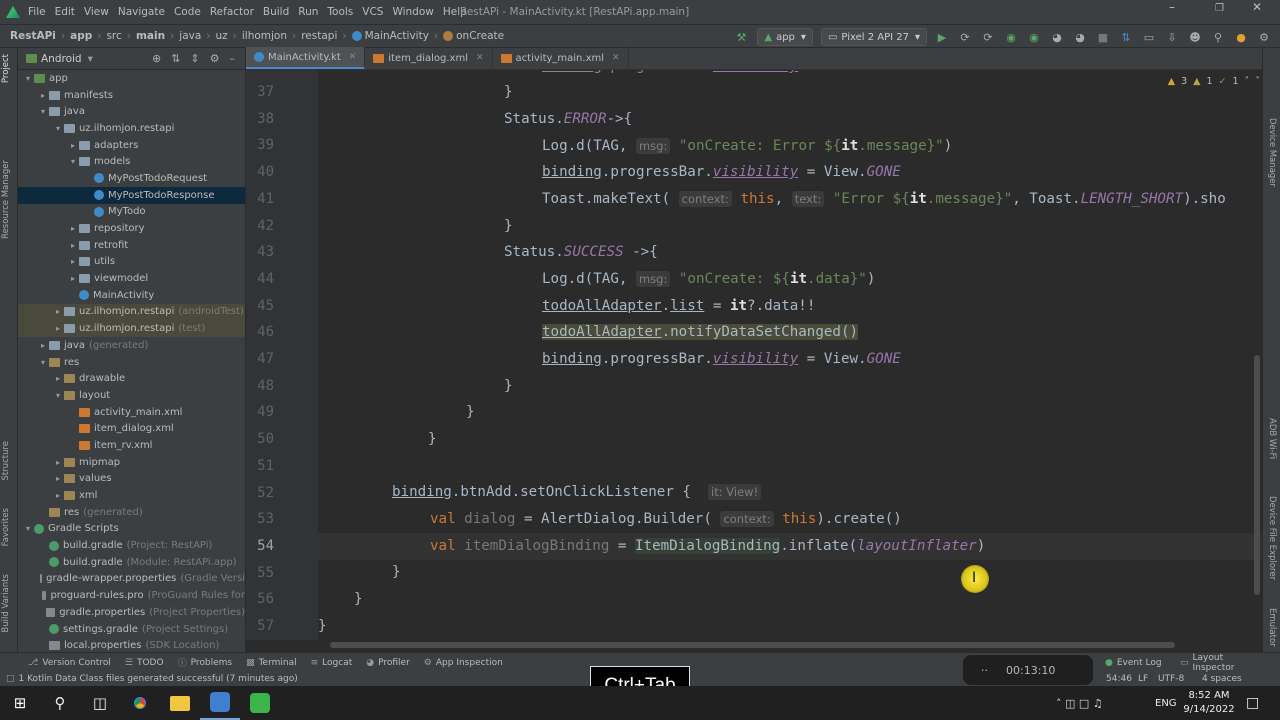 This screenshot has height=720, width=1280. What do you see at coordinates (131, 128) in the screenshot?
I see `tree-item: ▾ uz.ilhomjon.restapi` at bounding box center [131, 128].